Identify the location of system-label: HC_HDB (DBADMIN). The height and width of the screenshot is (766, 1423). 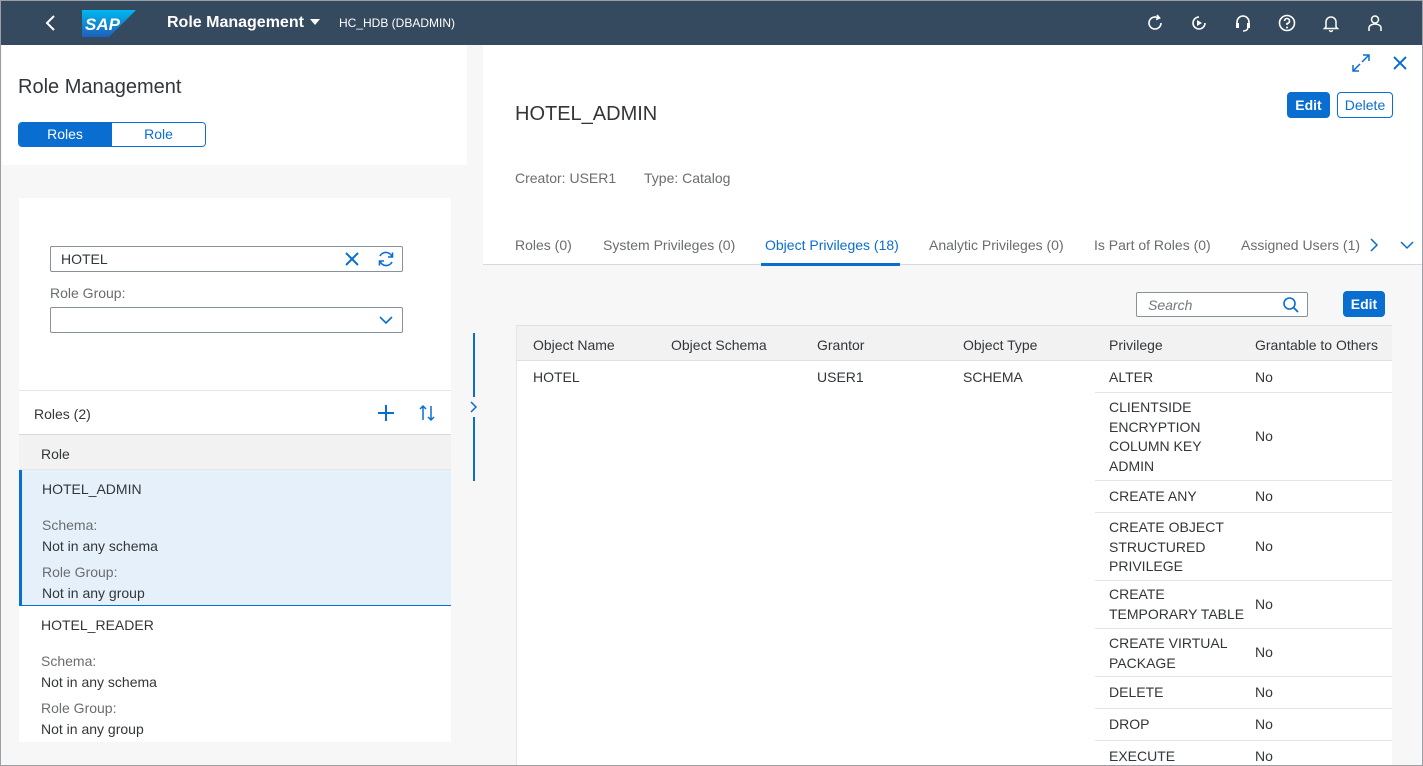
(397, 23).